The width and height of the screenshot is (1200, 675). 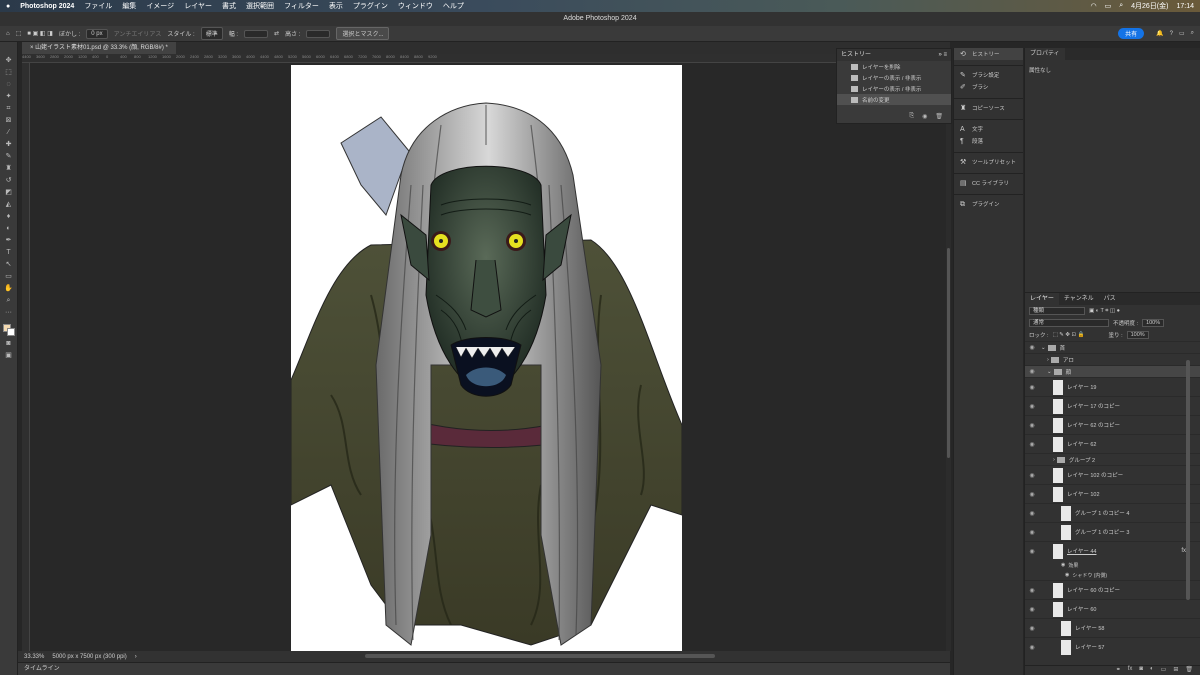 What do you see at coordinates (1137, 335) in the screenshot?
I see `fill-input: 100%` at bounding box center [1137, 335].